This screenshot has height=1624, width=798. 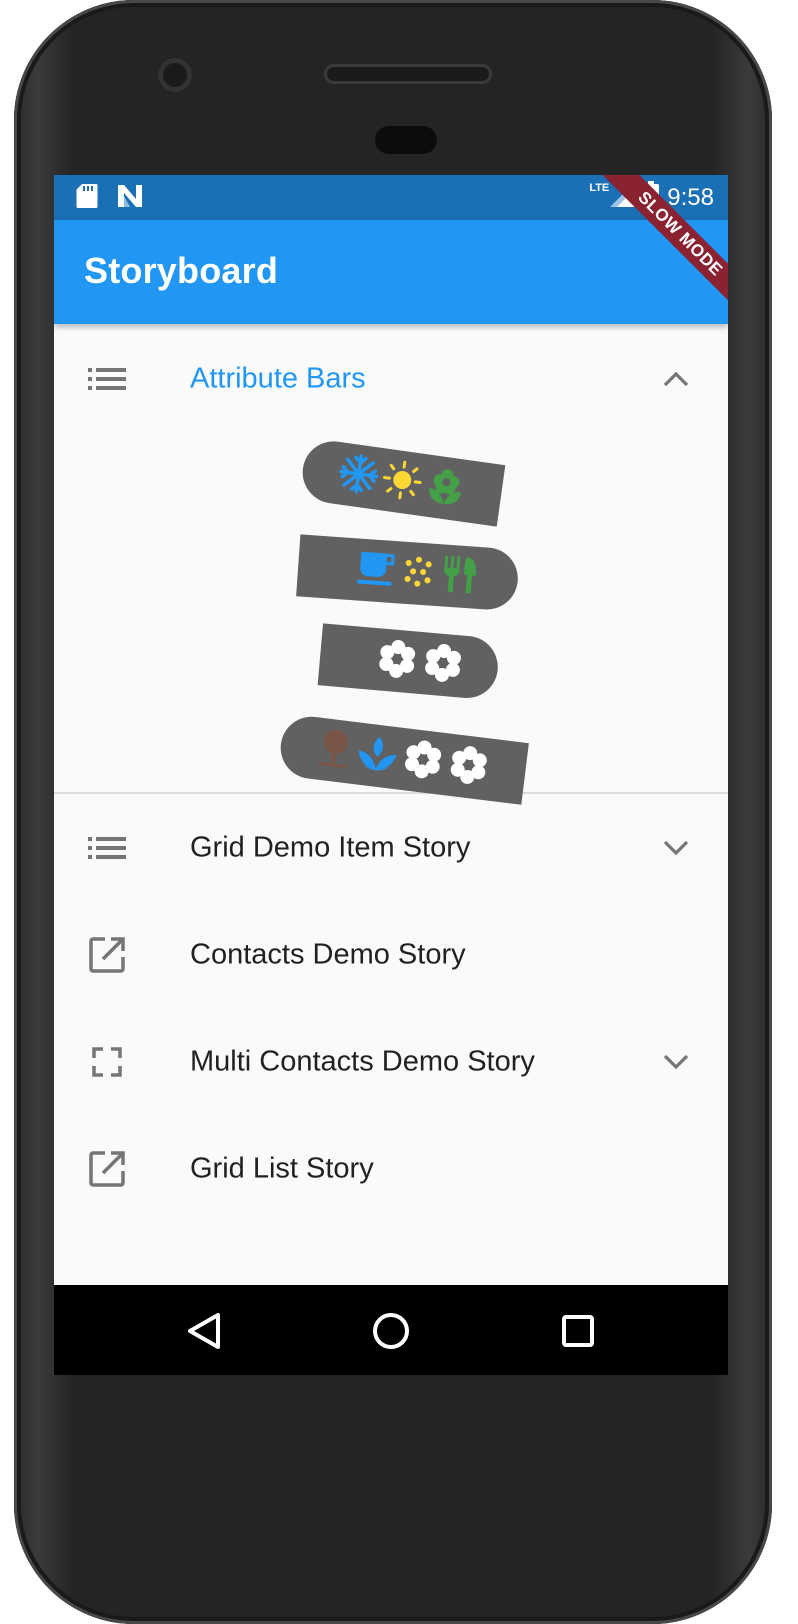 I want to click on tree-icon, so click(x=334, y=750).